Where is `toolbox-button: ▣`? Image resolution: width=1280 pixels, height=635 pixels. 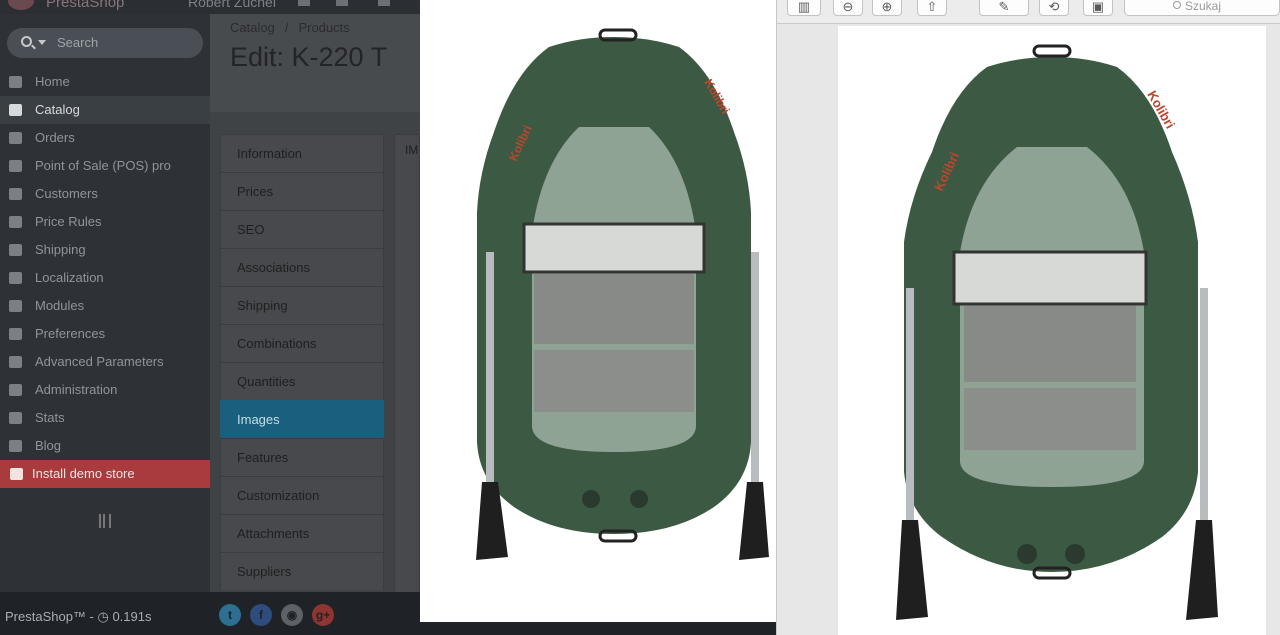 toolbox-button: ▣ is located at coordinates (1098, 8).